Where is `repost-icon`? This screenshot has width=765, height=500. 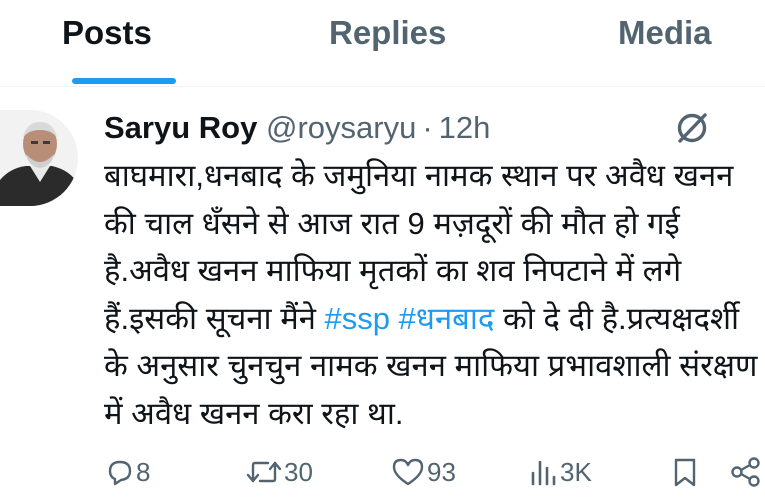
repost-icon is located at coordinates (264, 472).